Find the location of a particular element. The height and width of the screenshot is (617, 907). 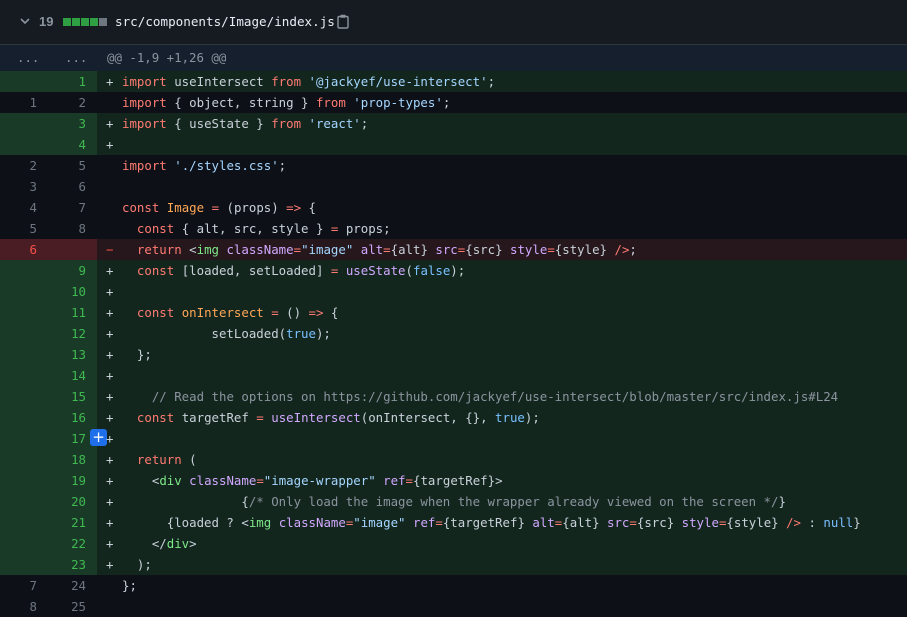

diff-line: 4 7 const Image = (props) => { is located at coordinates (453, 207).